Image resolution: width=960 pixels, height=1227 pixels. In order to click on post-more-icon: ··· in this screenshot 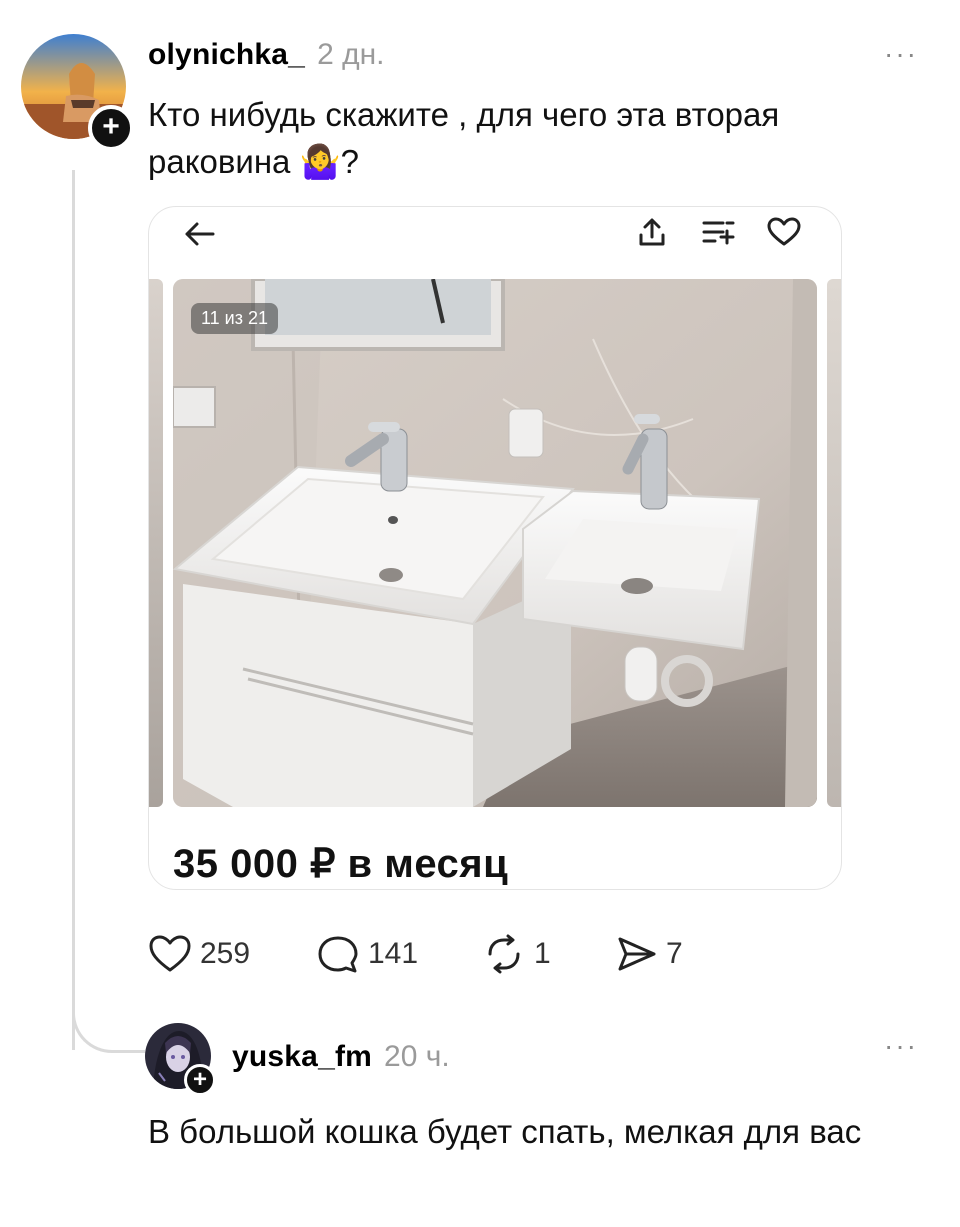, I will do `click(901, 54)`.